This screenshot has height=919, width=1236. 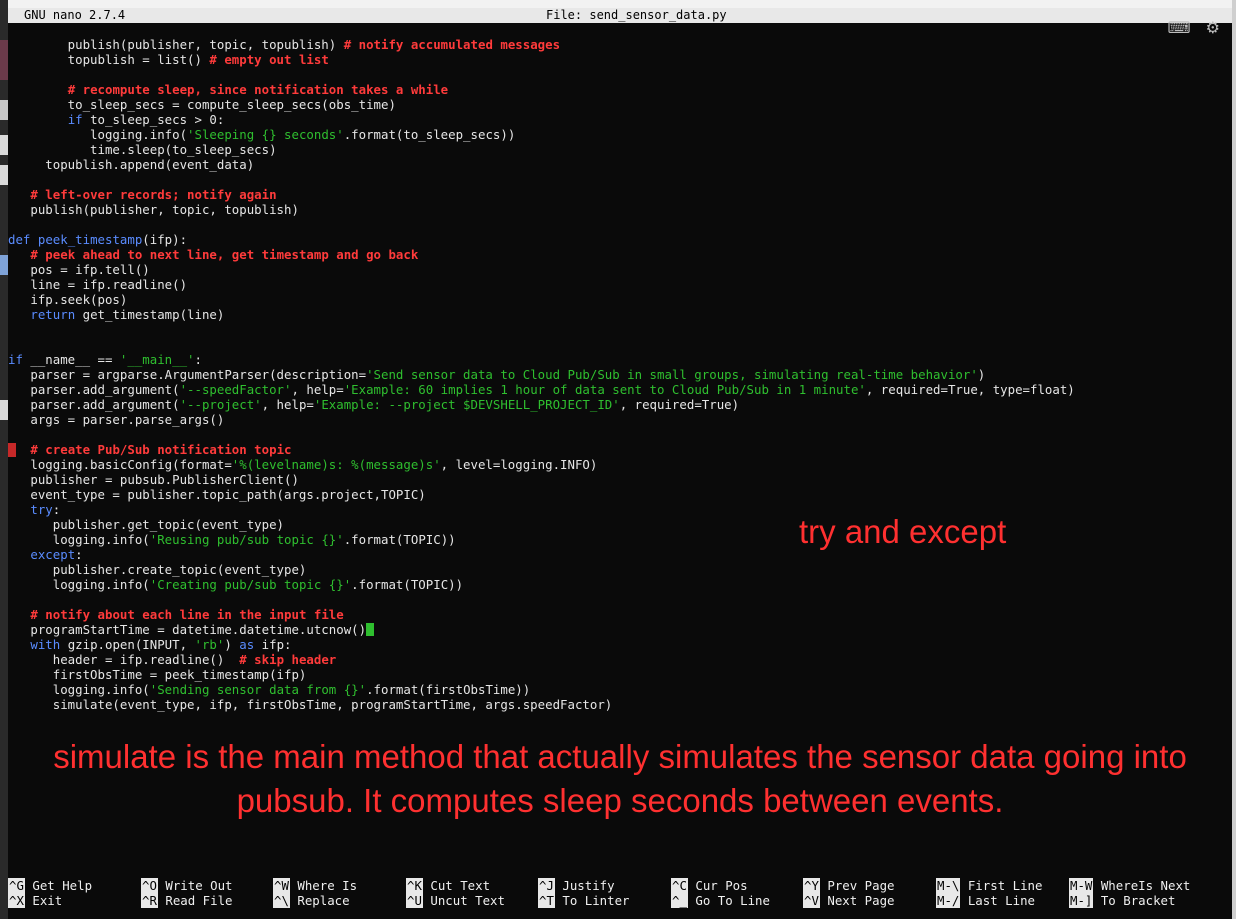 I want to click on code-line: if __name__ == '__main__':, so click(x=541, y=359).